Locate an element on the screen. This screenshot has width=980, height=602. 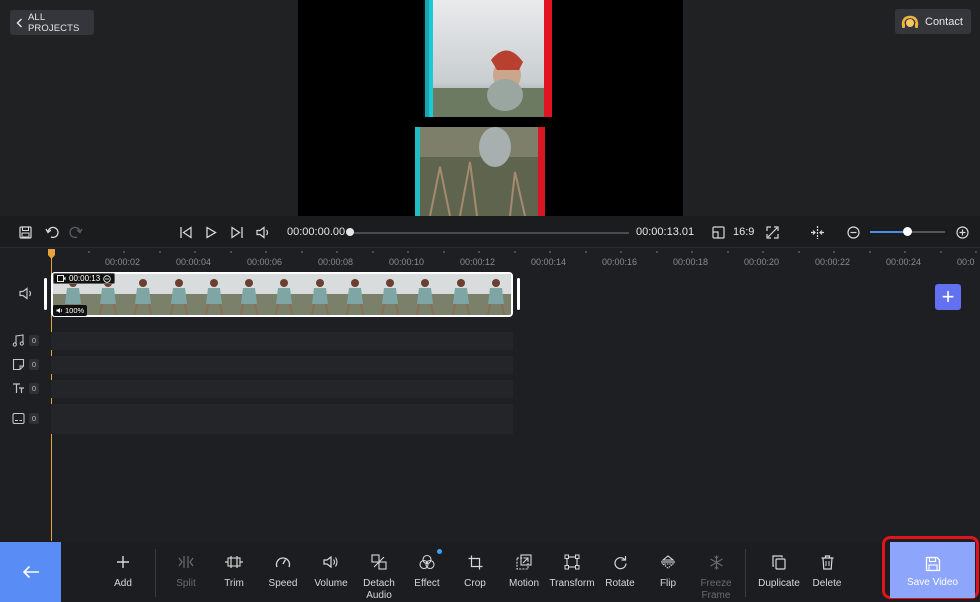
aspect-ratio-value: 16:9 is located at coordinates (743, 232).